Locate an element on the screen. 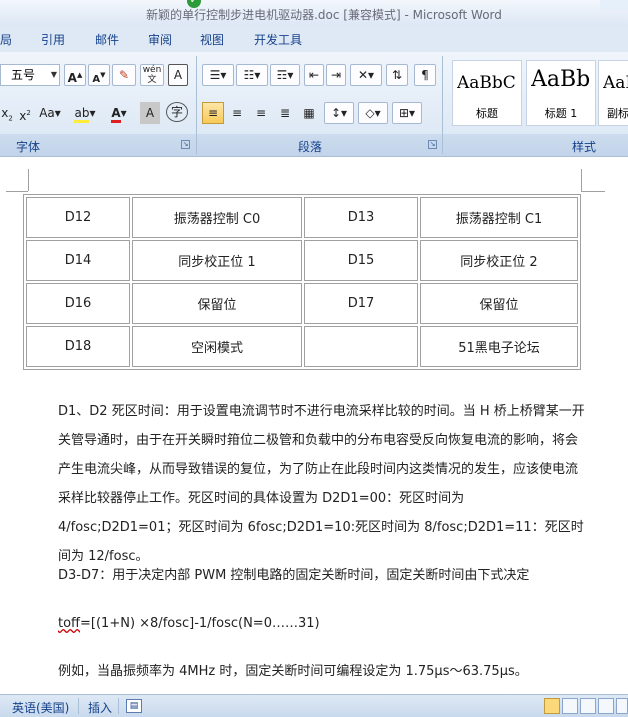 The width and height of the screenshot is (628, 717). superscript-icon: x2 is located at coordinates (25, 113).